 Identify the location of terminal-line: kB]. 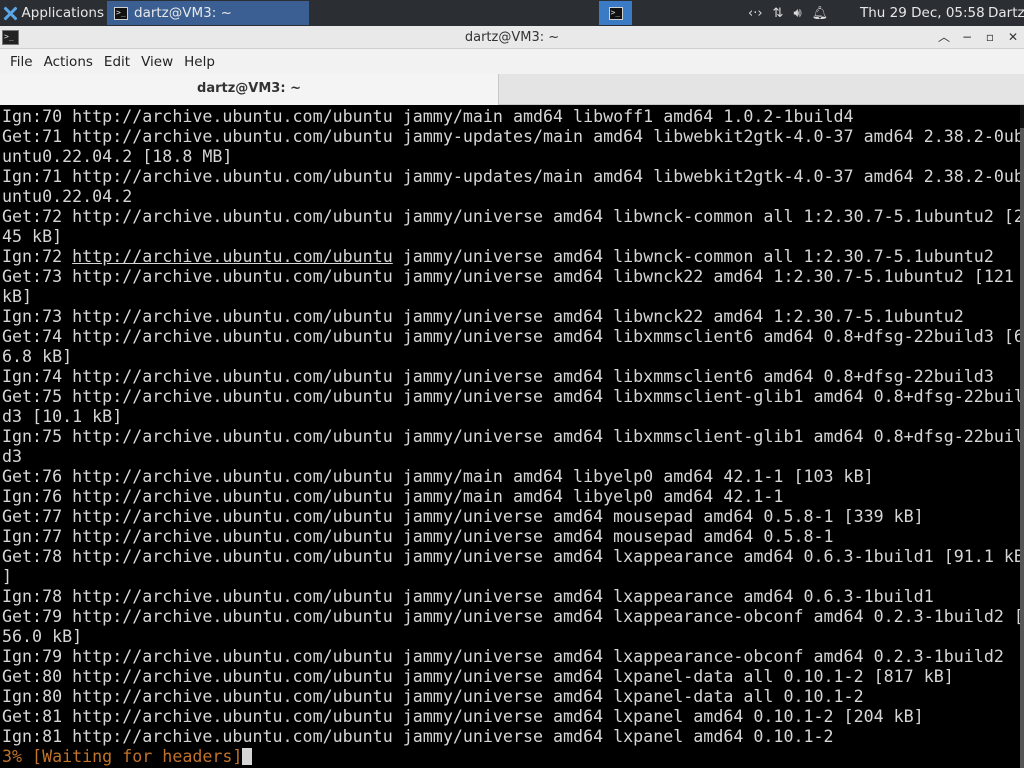
(17, 296).